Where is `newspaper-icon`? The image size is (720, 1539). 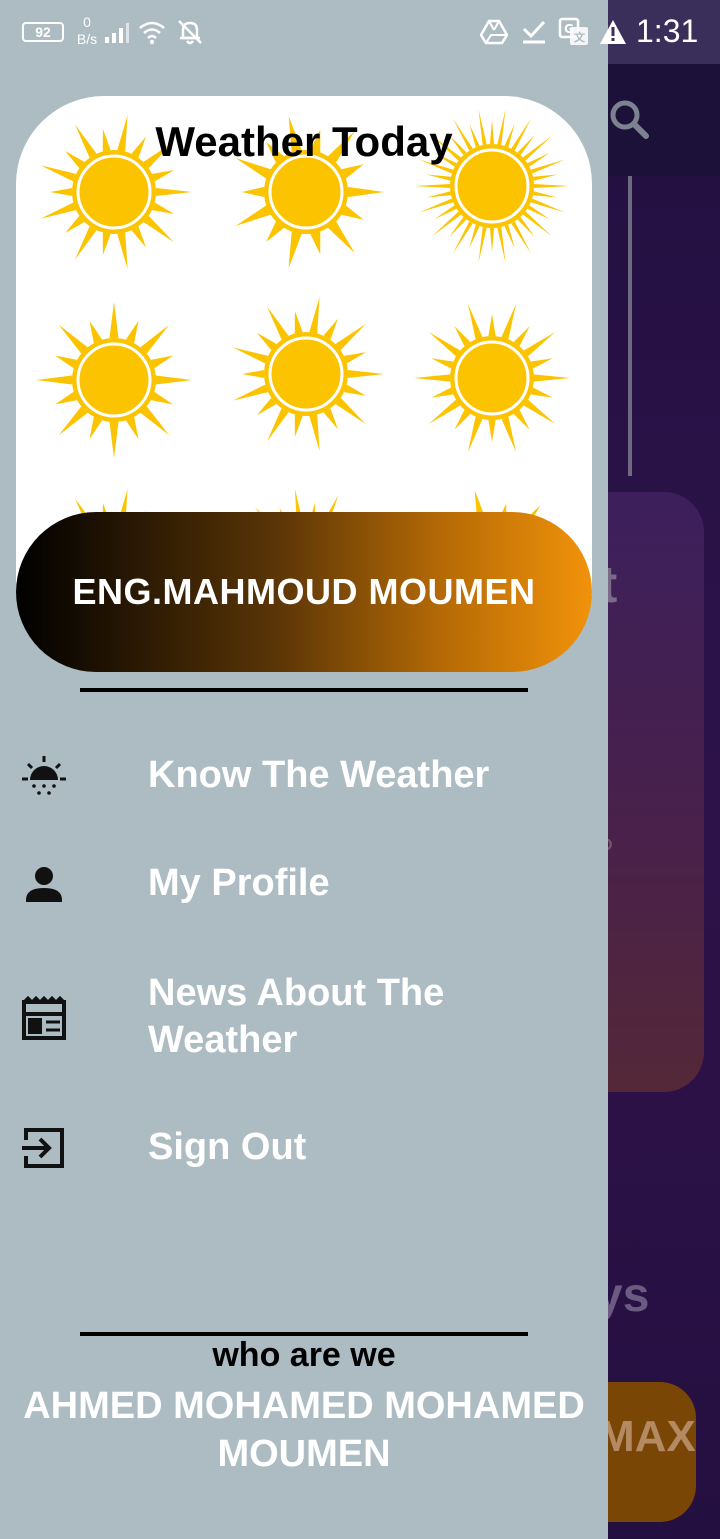
newspaper-icon is located at coordinates (44, 1018).